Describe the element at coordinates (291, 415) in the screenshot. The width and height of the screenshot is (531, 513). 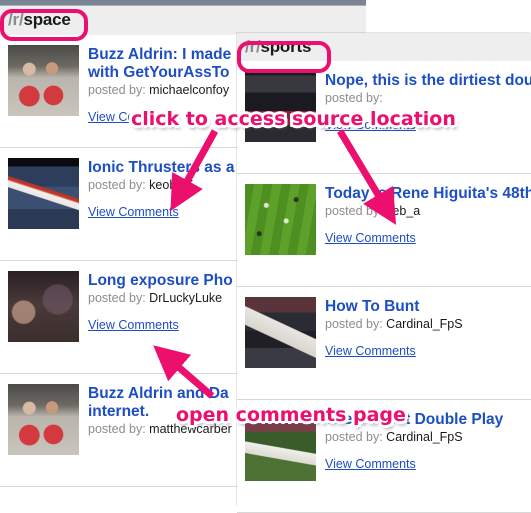
I see `annotation-open-comments: open comments page` at that location.